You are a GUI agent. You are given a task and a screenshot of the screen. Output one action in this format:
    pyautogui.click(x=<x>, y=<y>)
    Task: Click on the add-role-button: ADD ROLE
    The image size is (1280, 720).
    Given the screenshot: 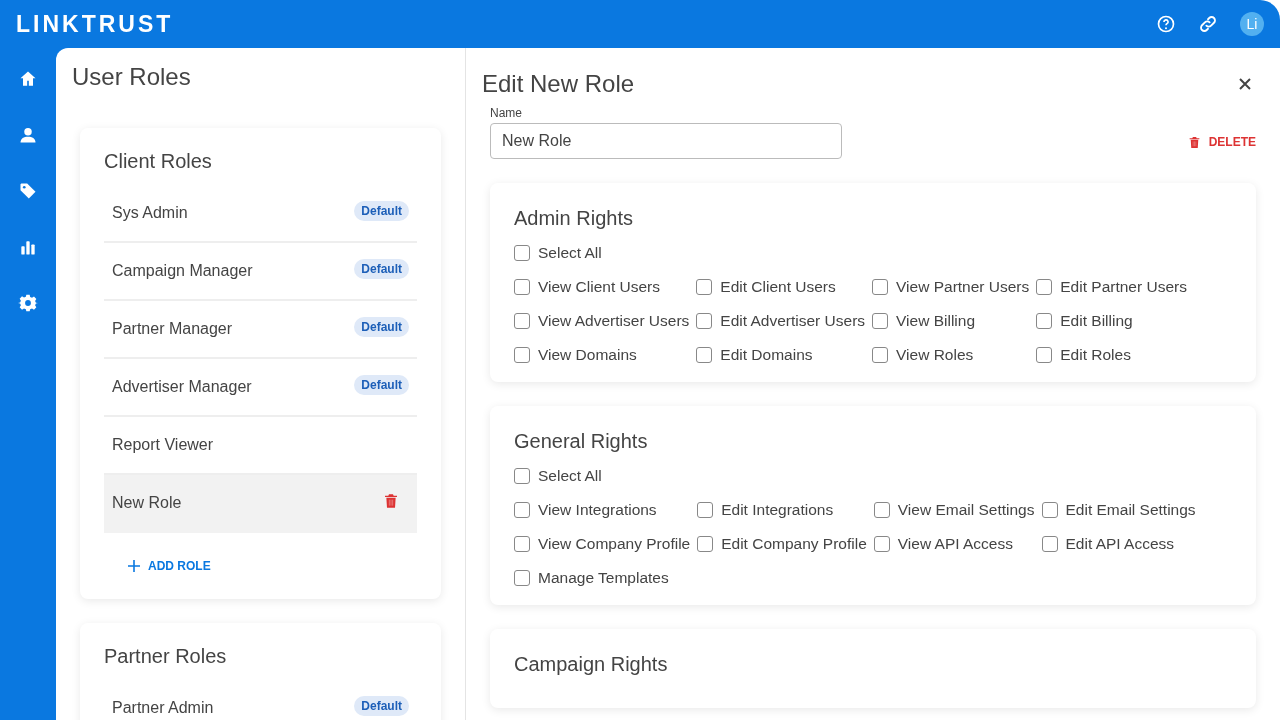 What is the action you would take?
    pyautogui.click(x=169, y=566)
    